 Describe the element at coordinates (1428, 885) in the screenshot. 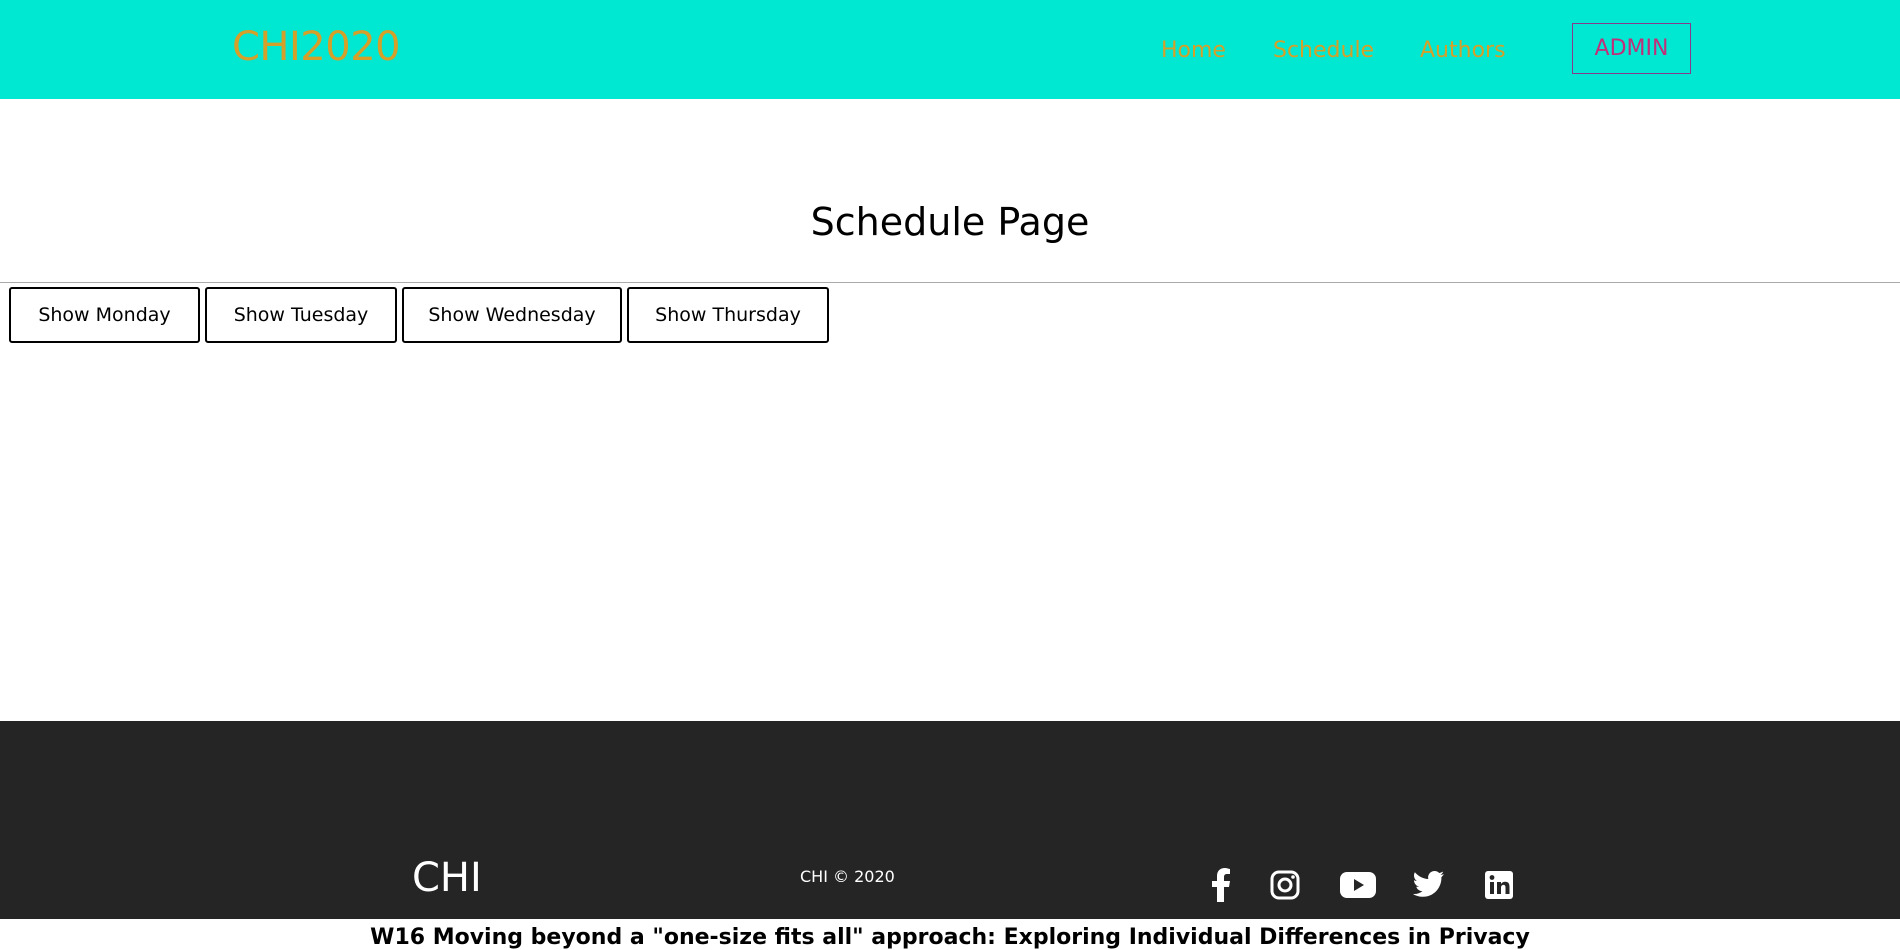

I see `twitter-icon` at that location.